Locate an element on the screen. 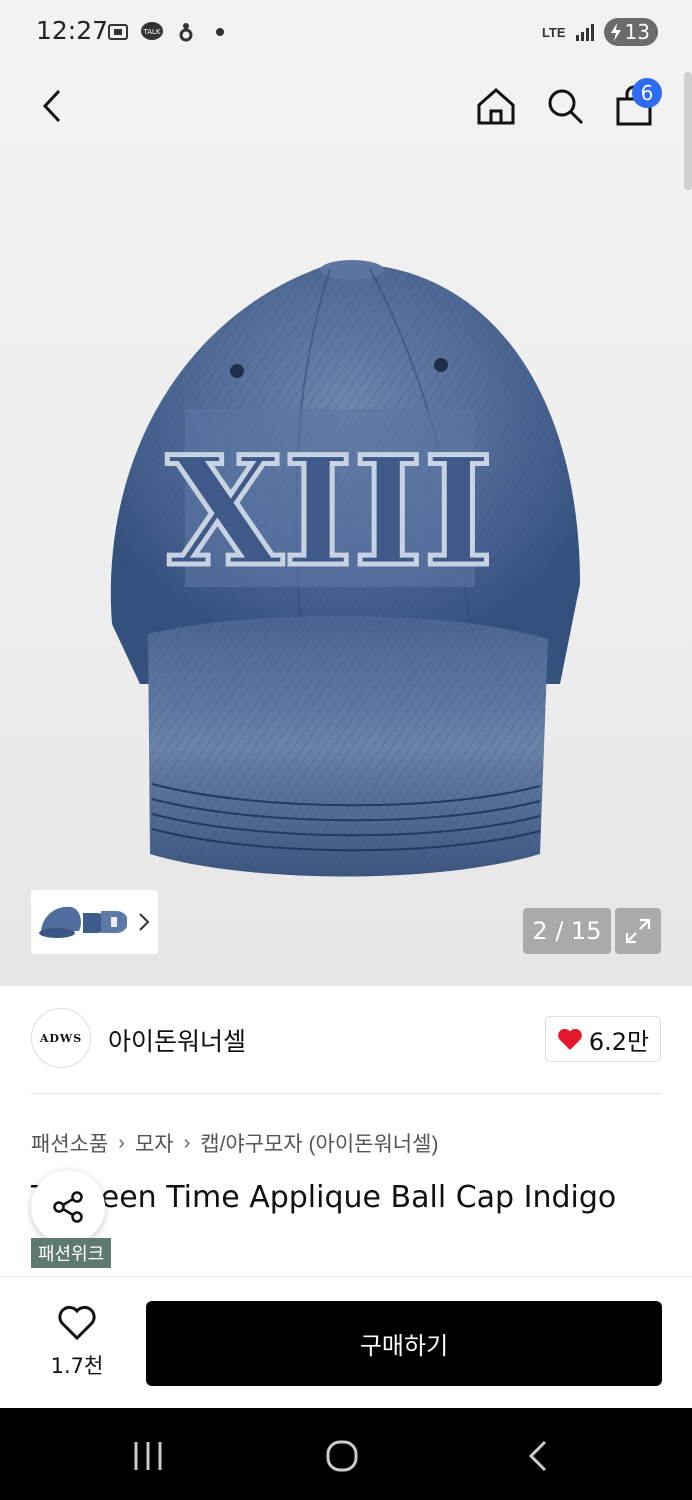  svg-text: TALK is located at coordinates (151, 32).